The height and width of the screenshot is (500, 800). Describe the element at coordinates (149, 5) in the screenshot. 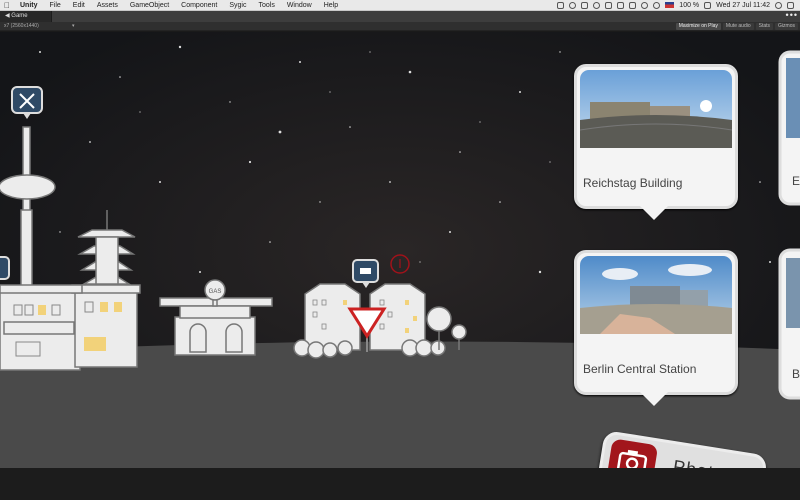

I see `menu-gameobject: GameObject` at that location.